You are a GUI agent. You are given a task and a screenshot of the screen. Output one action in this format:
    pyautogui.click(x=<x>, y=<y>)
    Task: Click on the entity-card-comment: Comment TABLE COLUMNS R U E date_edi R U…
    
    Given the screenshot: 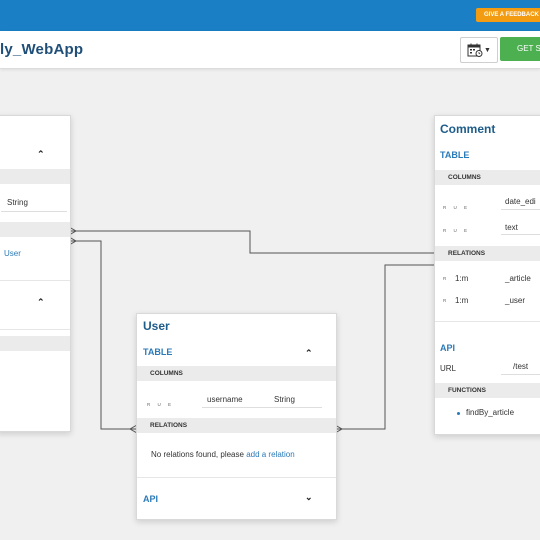 What is the action you would take?
    pyautogui.click(x=487, y=275)
    